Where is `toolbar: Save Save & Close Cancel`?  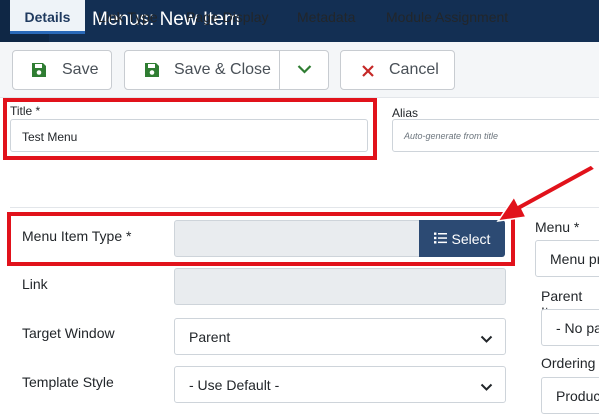 toolbar: Save Save & Close Cancel is located at coordinates (299, 70).